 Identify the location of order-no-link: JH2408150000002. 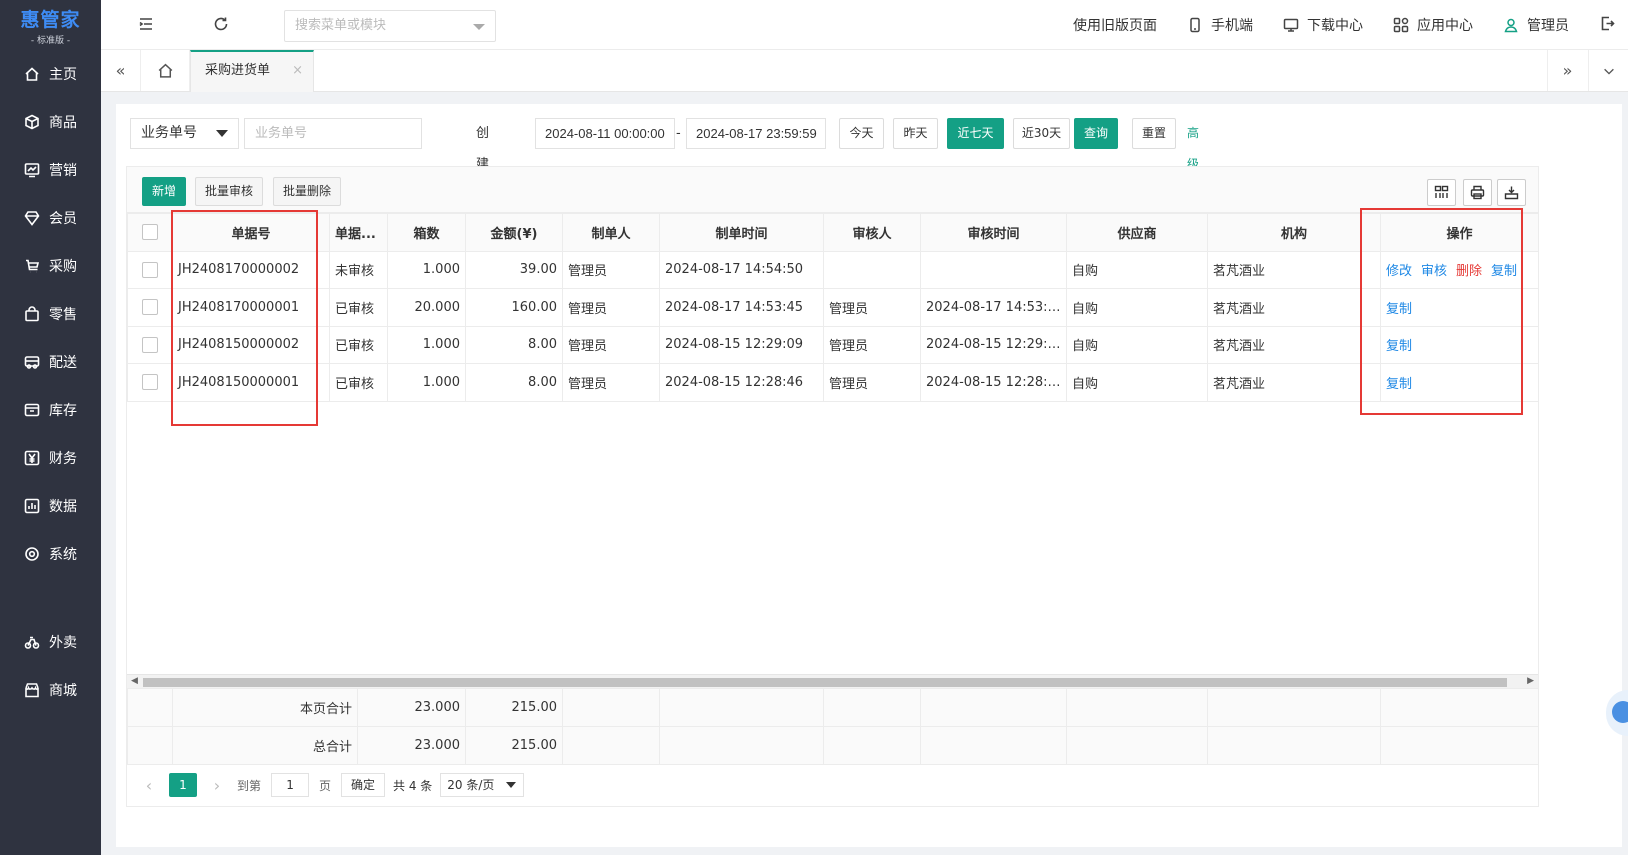
(251, 344).